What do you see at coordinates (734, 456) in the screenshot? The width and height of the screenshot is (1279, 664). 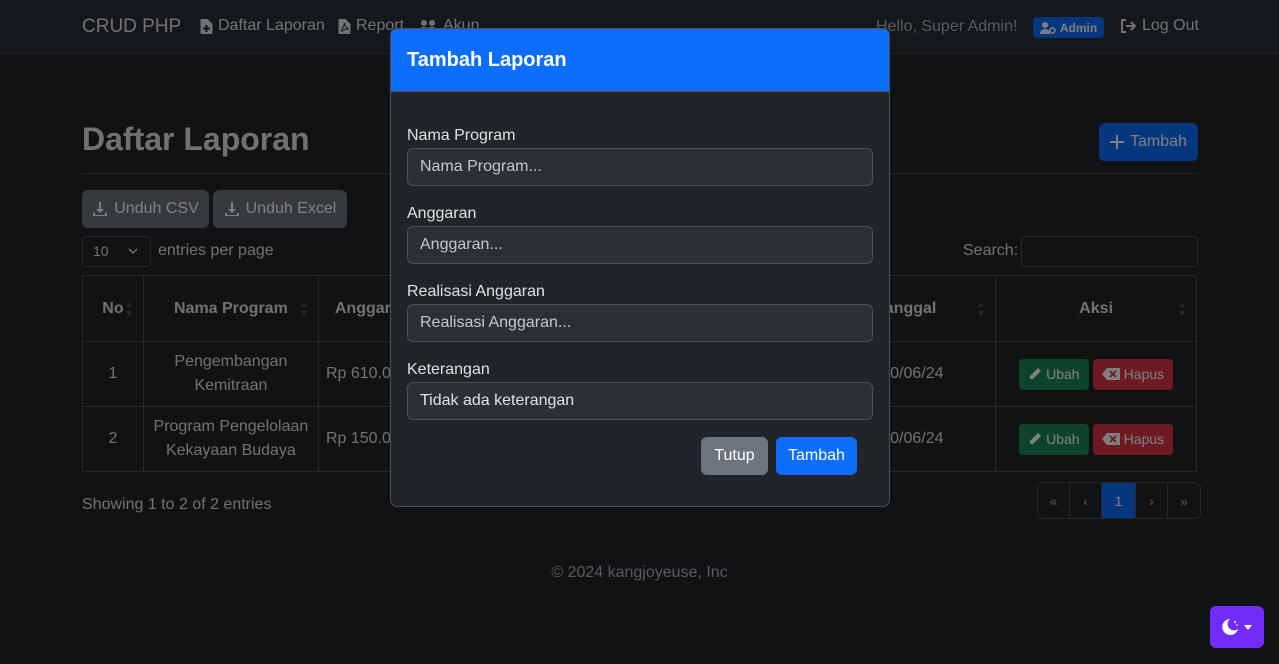 I see `close-button: Tutup` at bounding box center [734, 456].